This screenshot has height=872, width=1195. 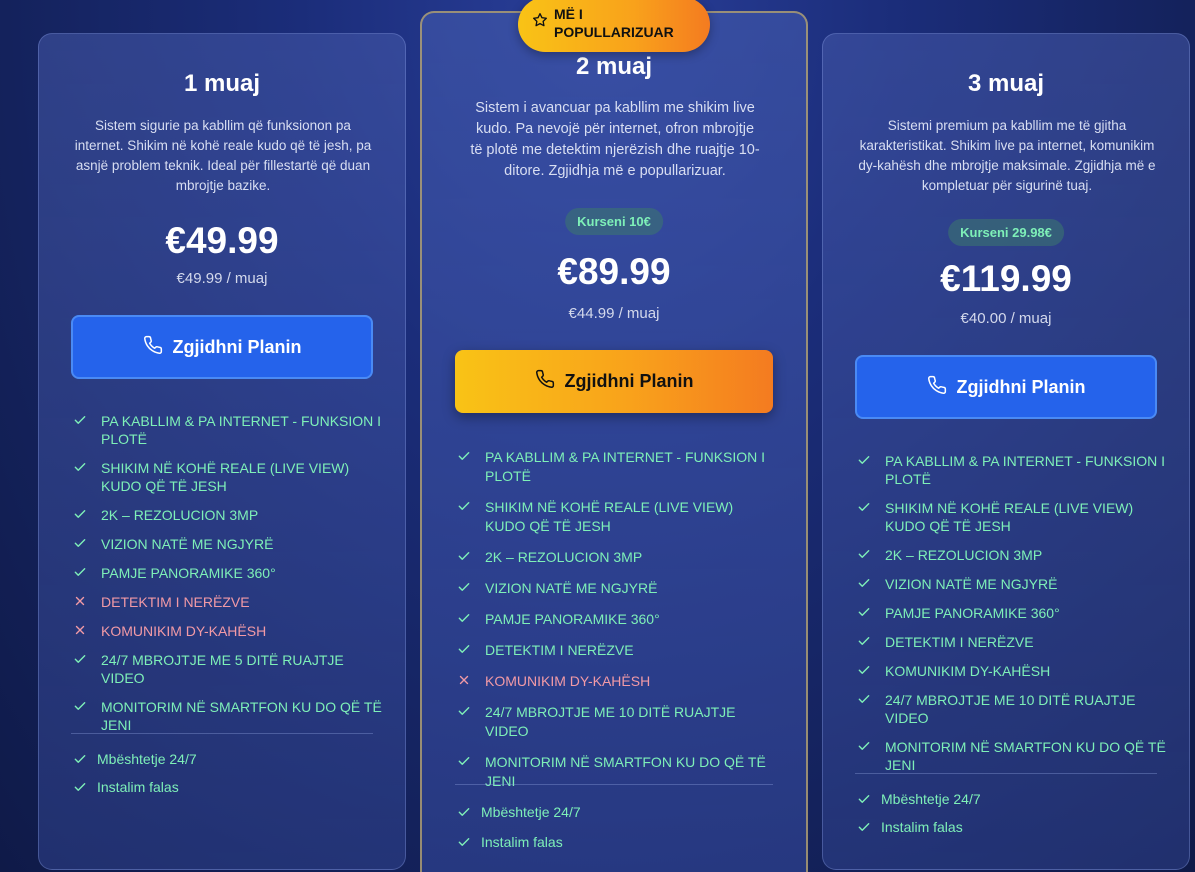 What do you see at coordinates (222, 278) in the screenshot?
I see `plan-price-per-month: €49.99 / muaj` at bounding box center [222, 278].